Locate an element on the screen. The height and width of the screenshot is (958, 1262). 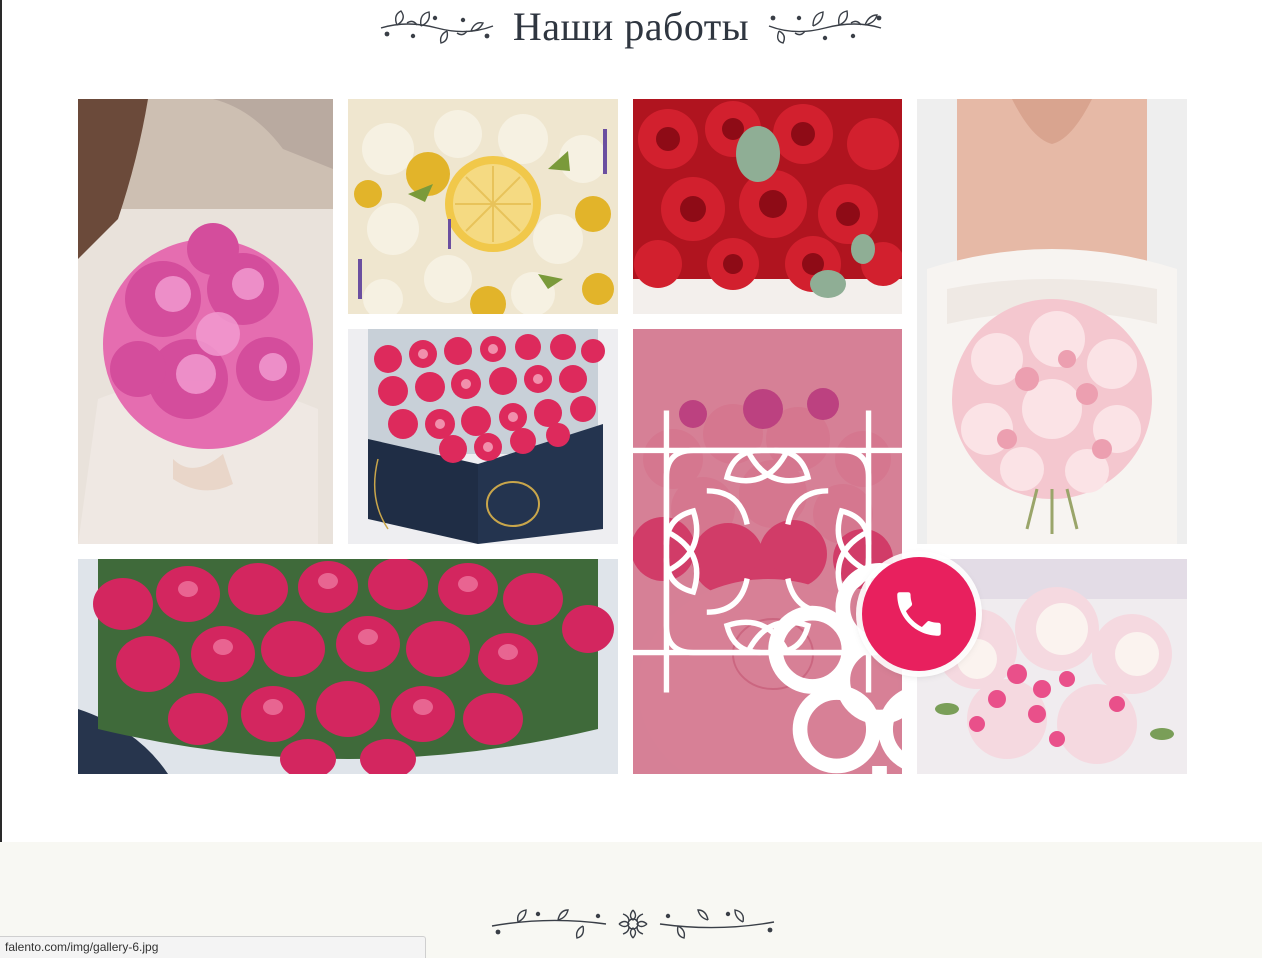
floral-ornament-left is located at coordinates (437, 27).